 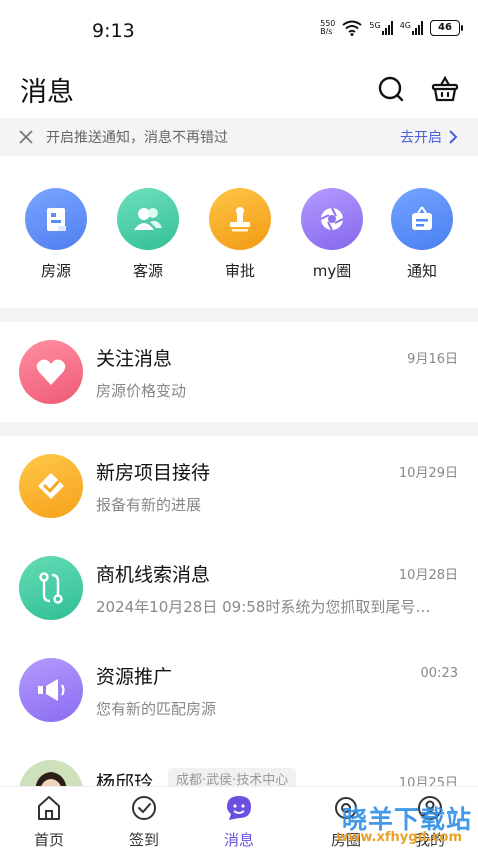 What do you see at coordinates (239, 486) in the screenshot?
I see `message-item-new-project: 新房项目接待 报备有新的进展 10月29日` at bounding box center [239, 486].